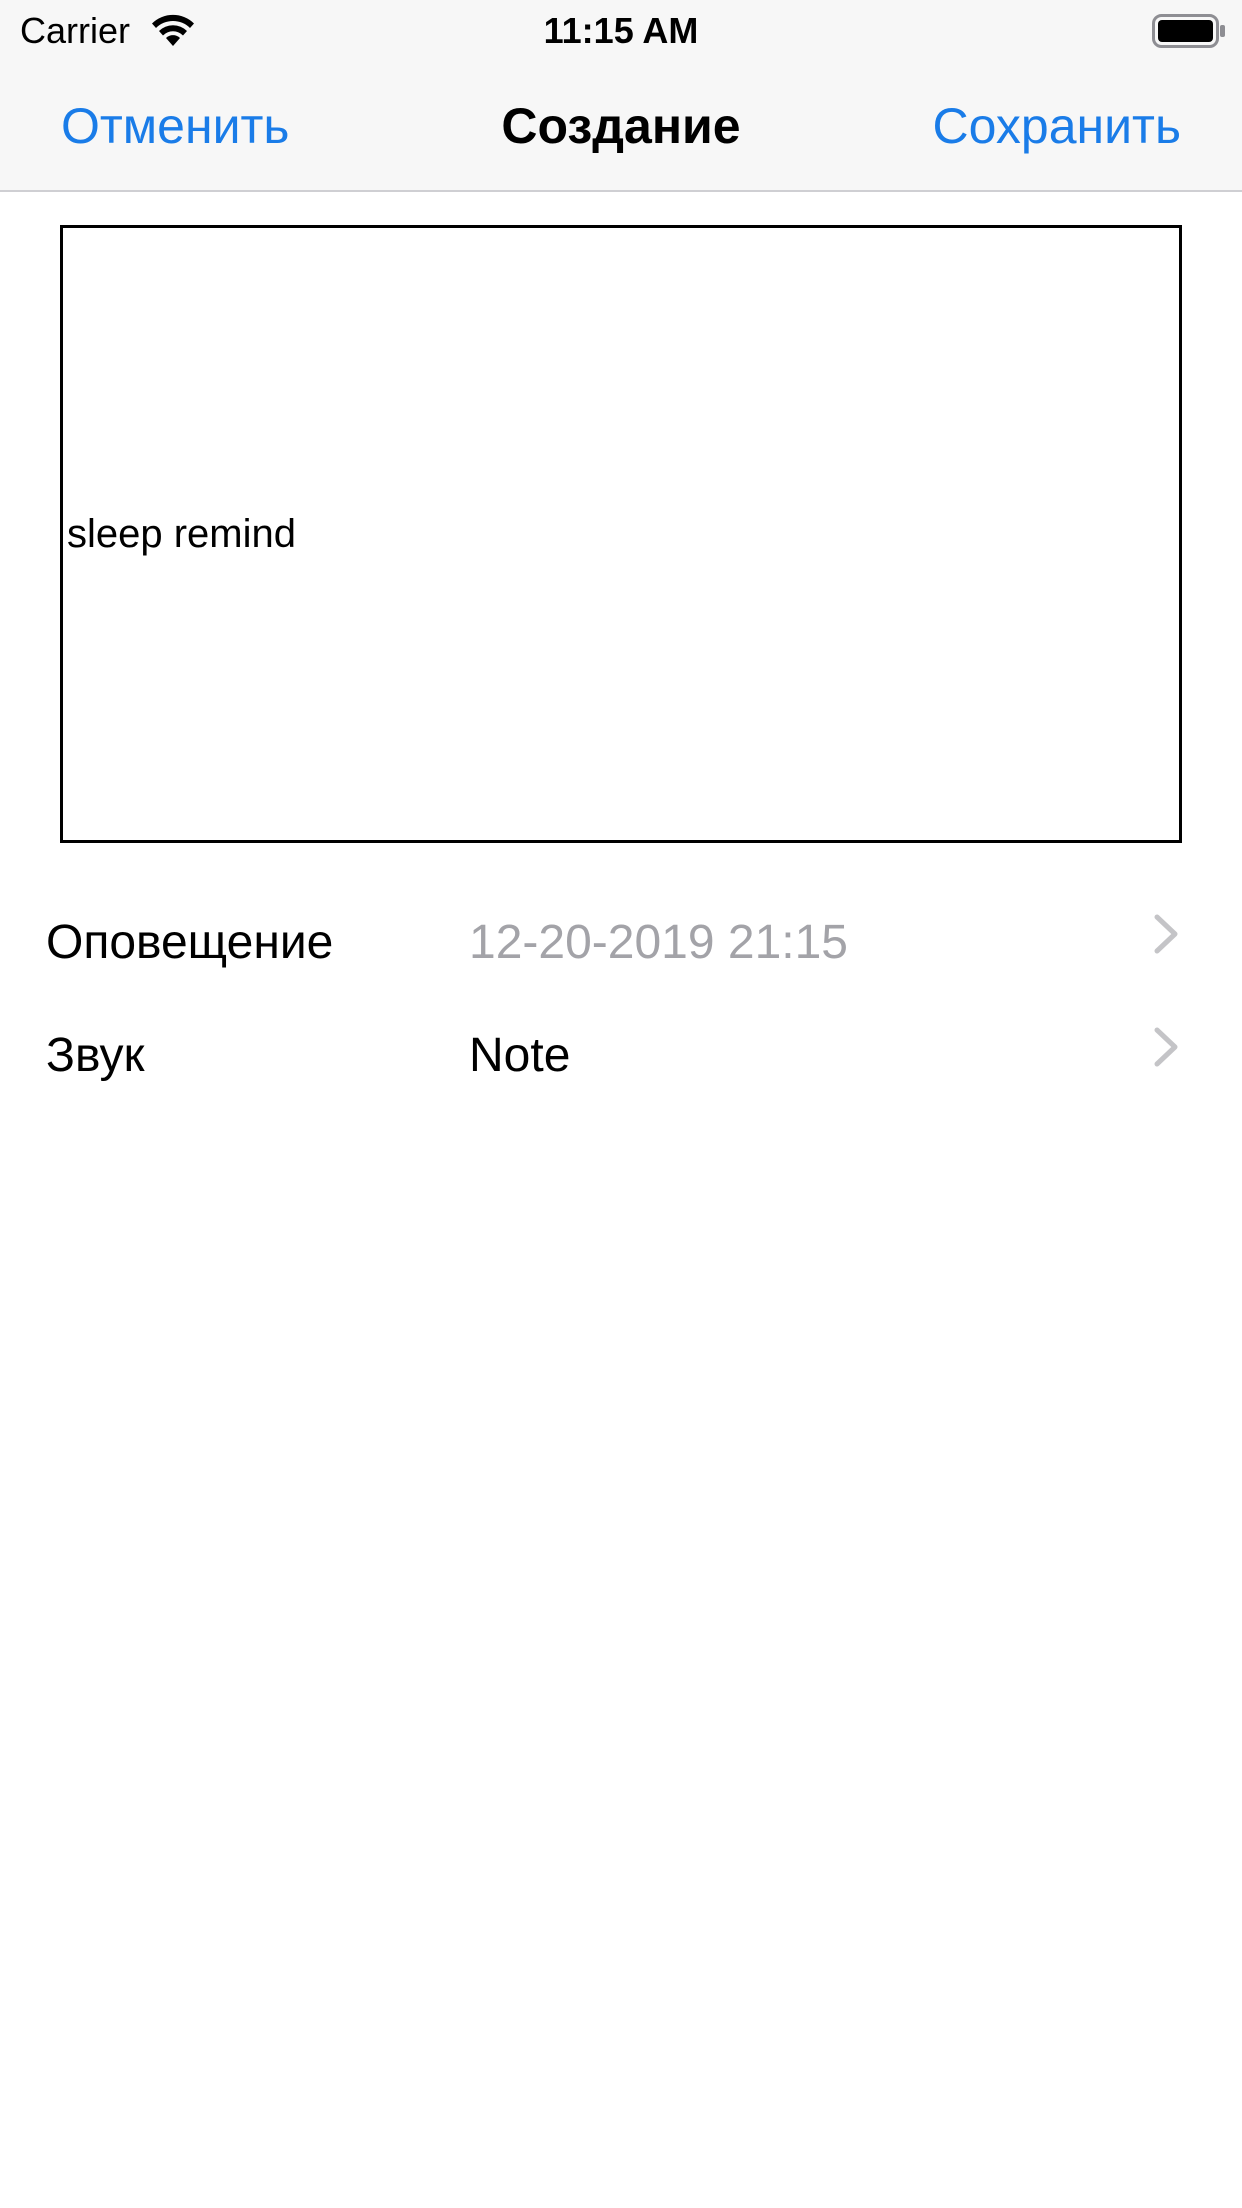  What do you see at coordinates (95, 1055) in the screenshot?
I see `sound-label: Звук` at bounding box center [95, 1055].